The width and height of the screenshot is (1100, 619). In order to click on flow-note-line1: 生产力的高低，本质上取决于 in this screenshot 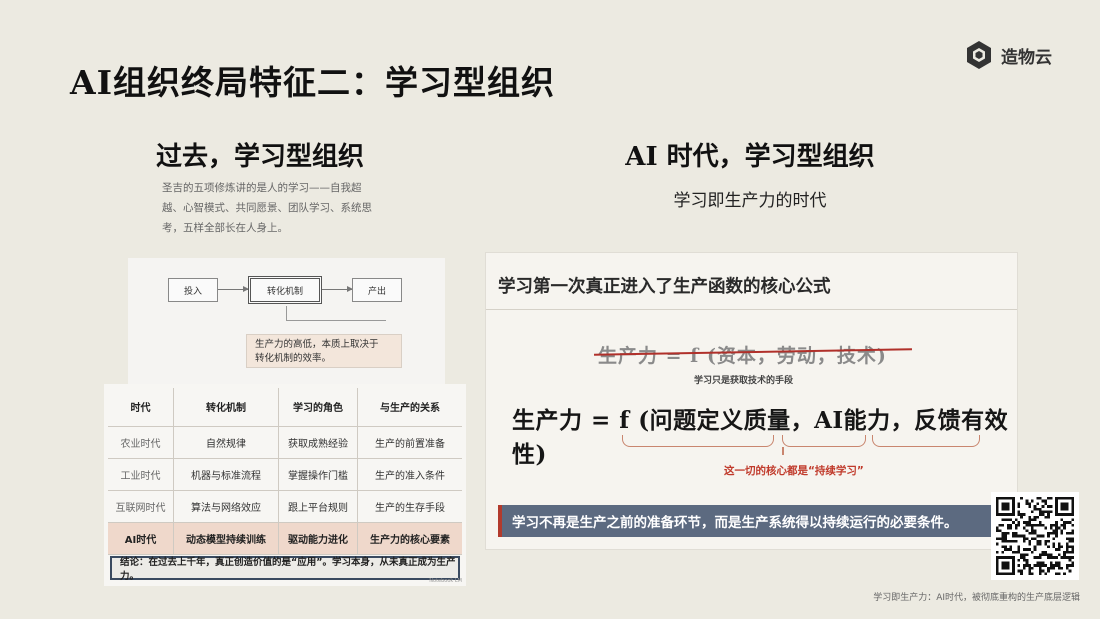, I will do `click(317, 344)`.